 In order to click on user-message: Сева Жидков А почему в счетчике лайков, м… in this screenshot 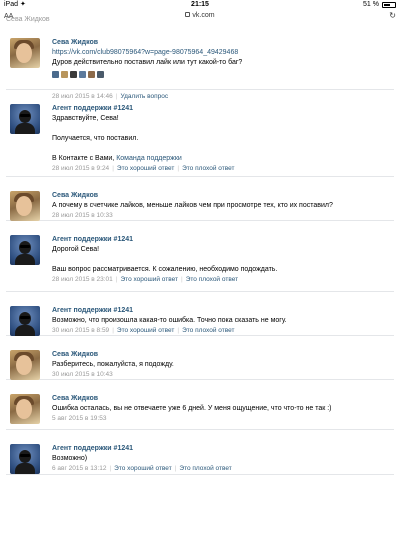, I will do `click(200, 199)`.